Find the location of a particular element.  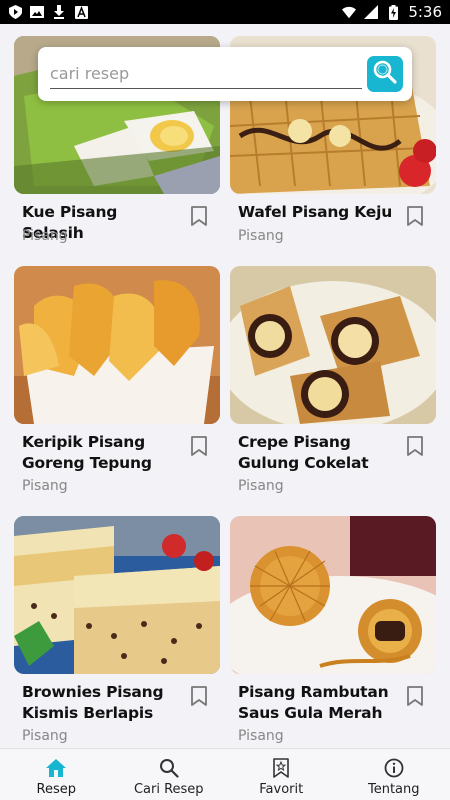

bottom-navigation: Resep Cari Resep Favorit Tentang is located at coordinates (225, 774).